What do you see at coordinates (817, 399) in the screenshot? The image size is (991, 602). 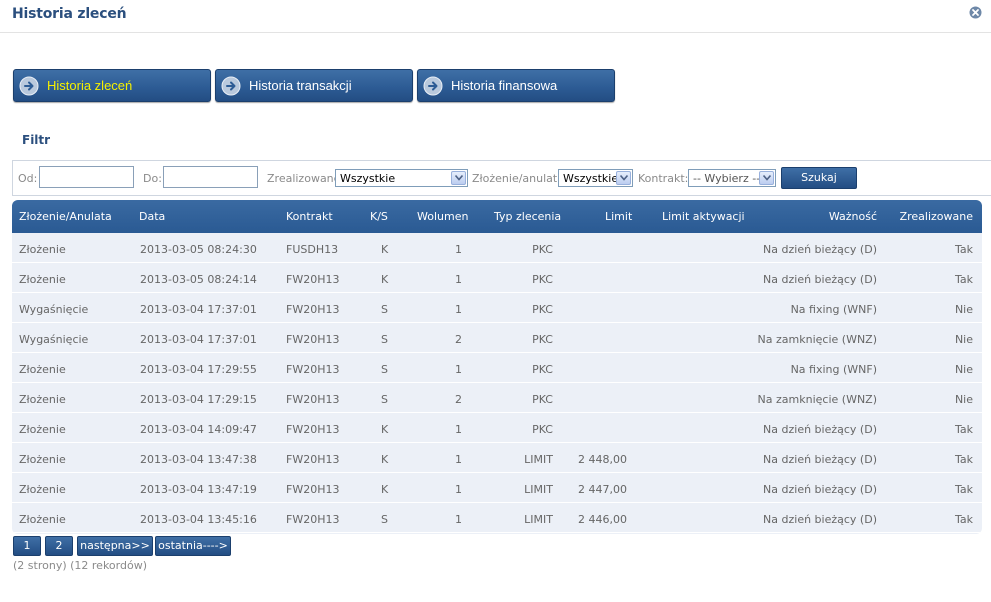 I see `table-cell: Na zamknięcie (WNZ)` at bounding box center [817, 399].